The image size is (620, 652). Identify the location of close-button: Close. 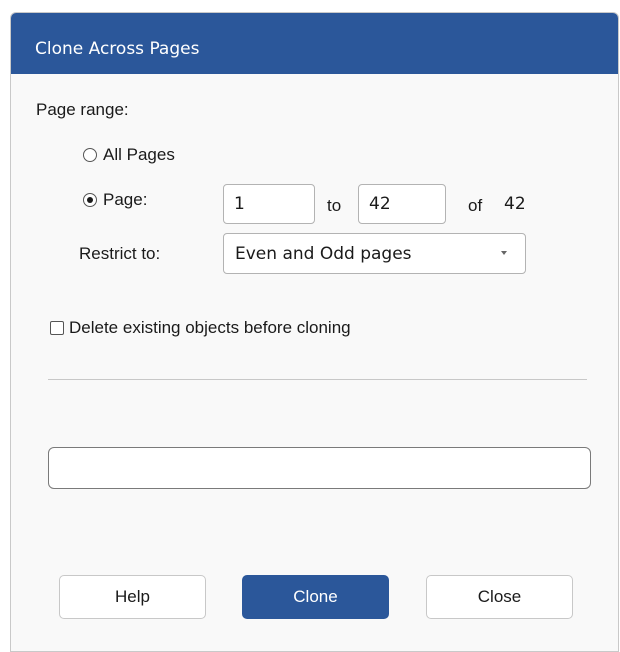
(499, 597).